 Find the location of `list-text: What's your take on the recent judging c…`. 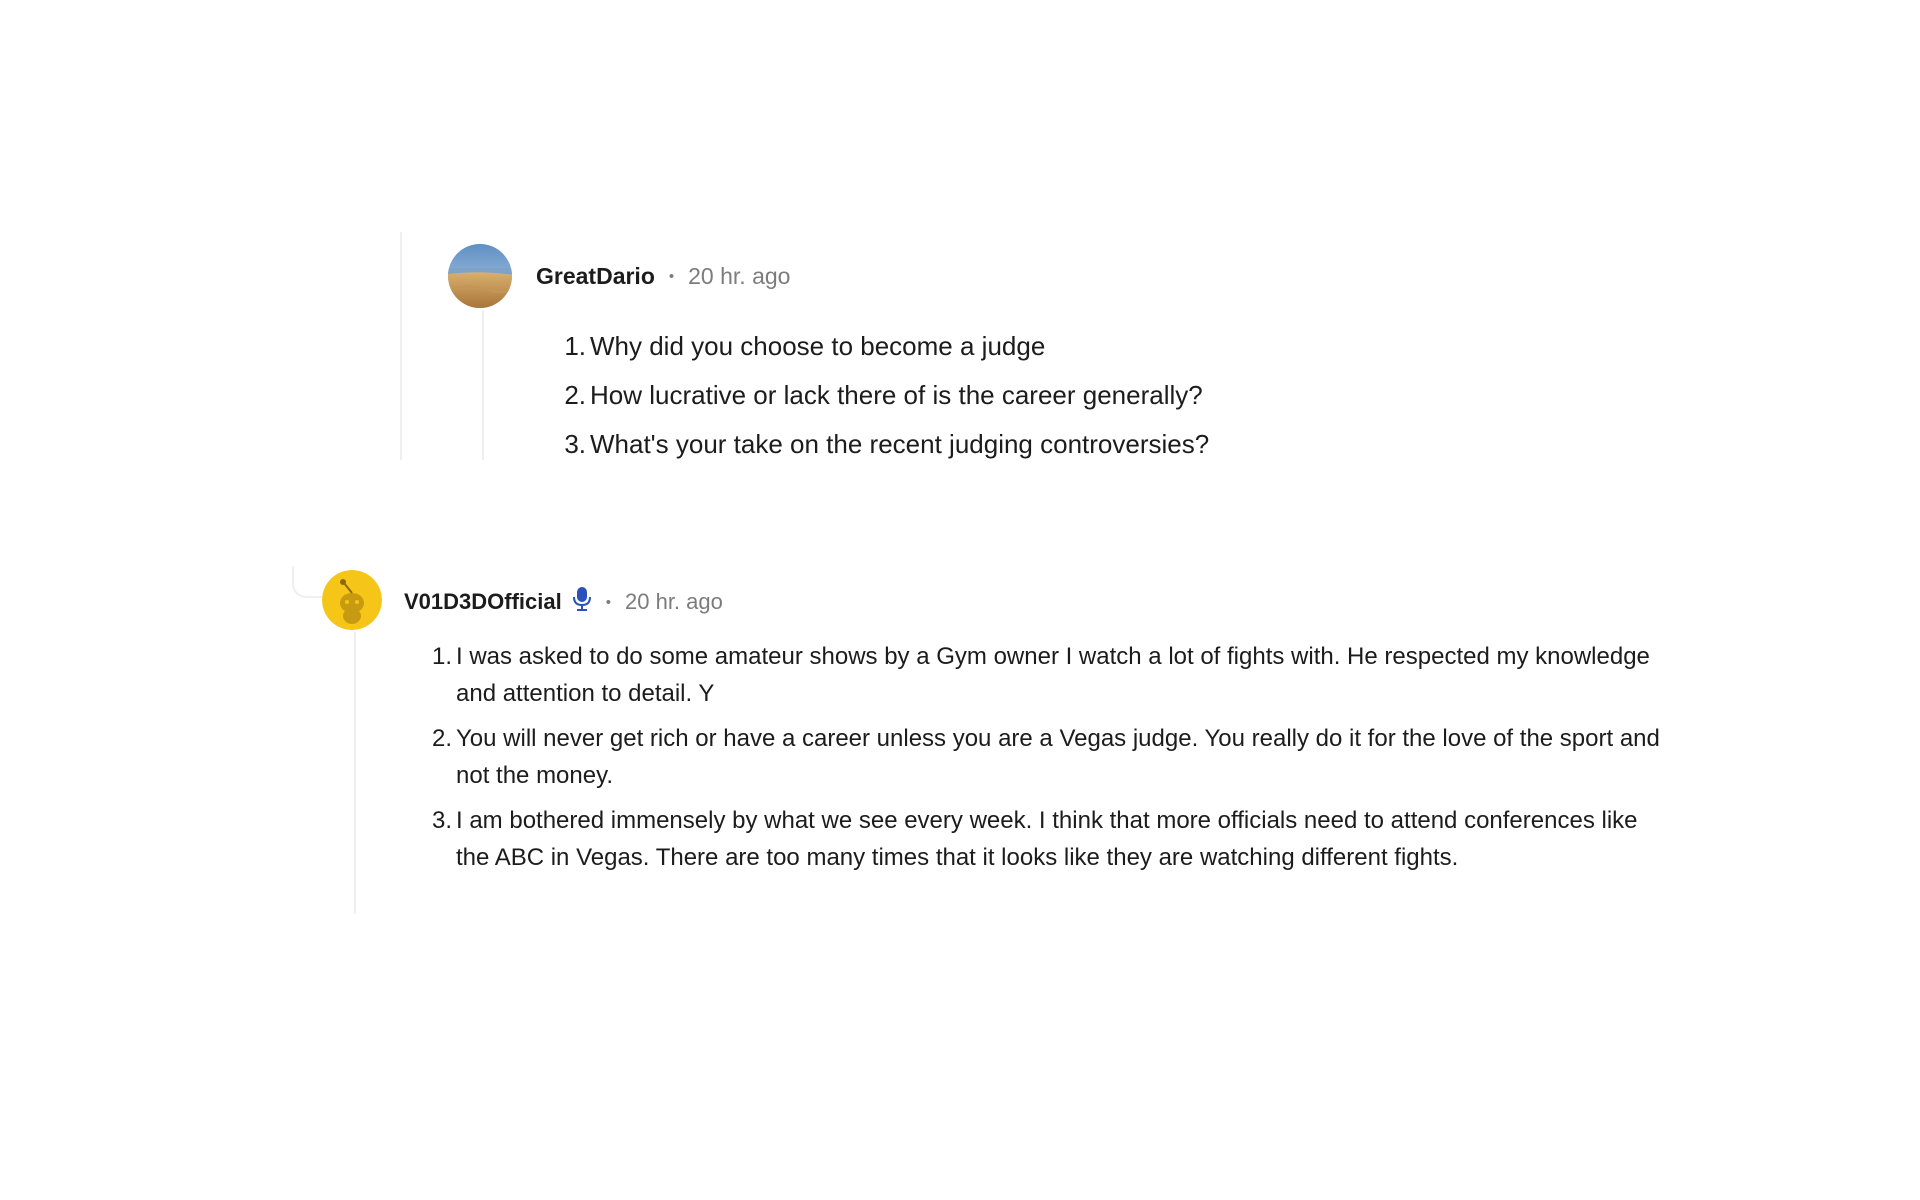

list-text: What's your take on the recent judging c… is located at coordinates (900, 444).